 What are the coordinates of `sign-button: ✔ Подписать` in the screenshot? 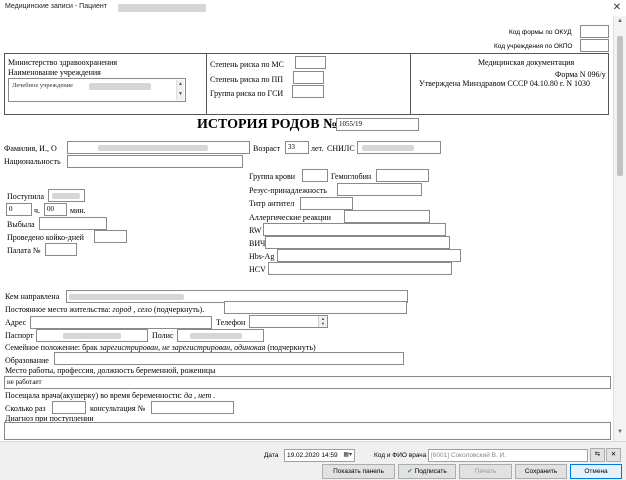 It's located at (427, 471).